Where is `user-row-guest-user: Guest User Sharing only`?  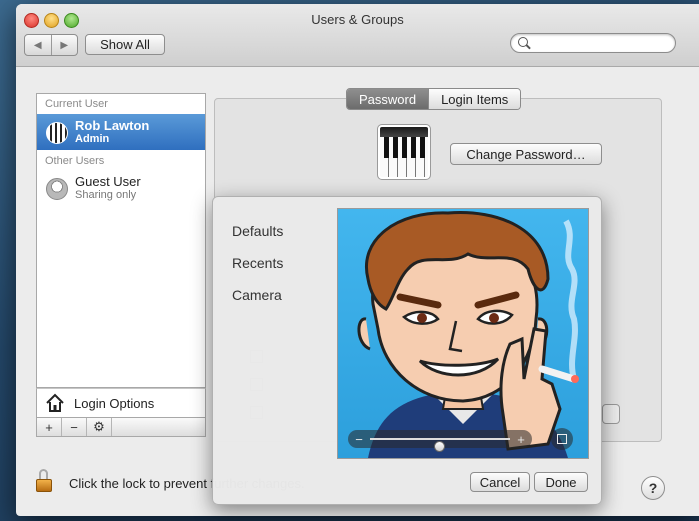 user-row-guest-user: Guest User Sharing only is located at coordinates (121, 188).